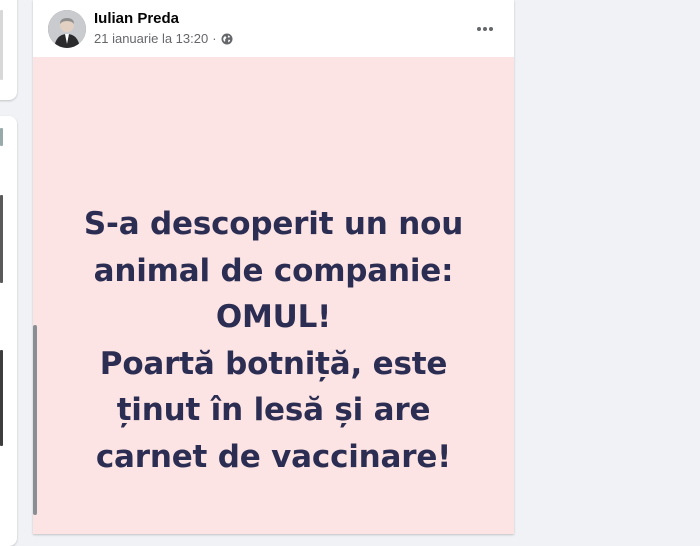 Image resolution: width=700 pixels, height=546 pixels. What do you see at coordinates (151, 38) in the screenshot?
I see `post-timestamp: 21 ianuarie la 13:20` at bounding box center [151, 38].